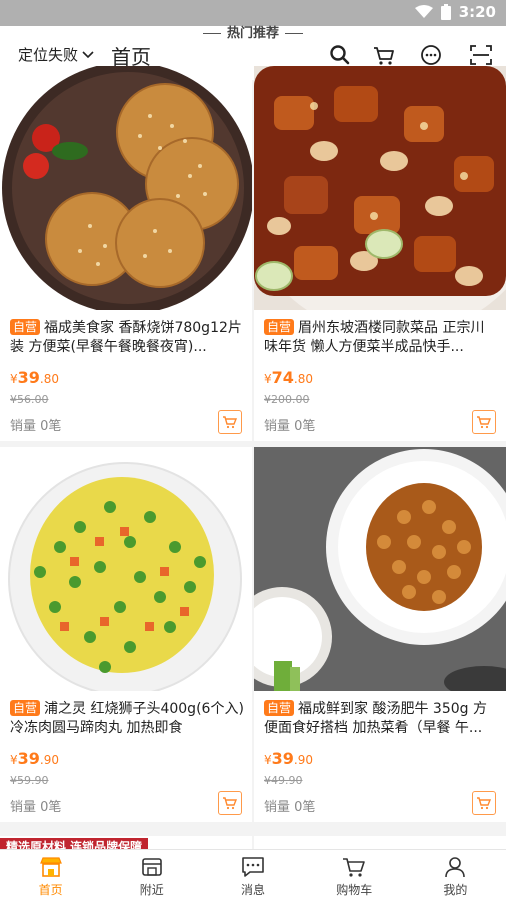 This screenshot has width=506, height=900. I want to click on search-icon, so click(340, 55).